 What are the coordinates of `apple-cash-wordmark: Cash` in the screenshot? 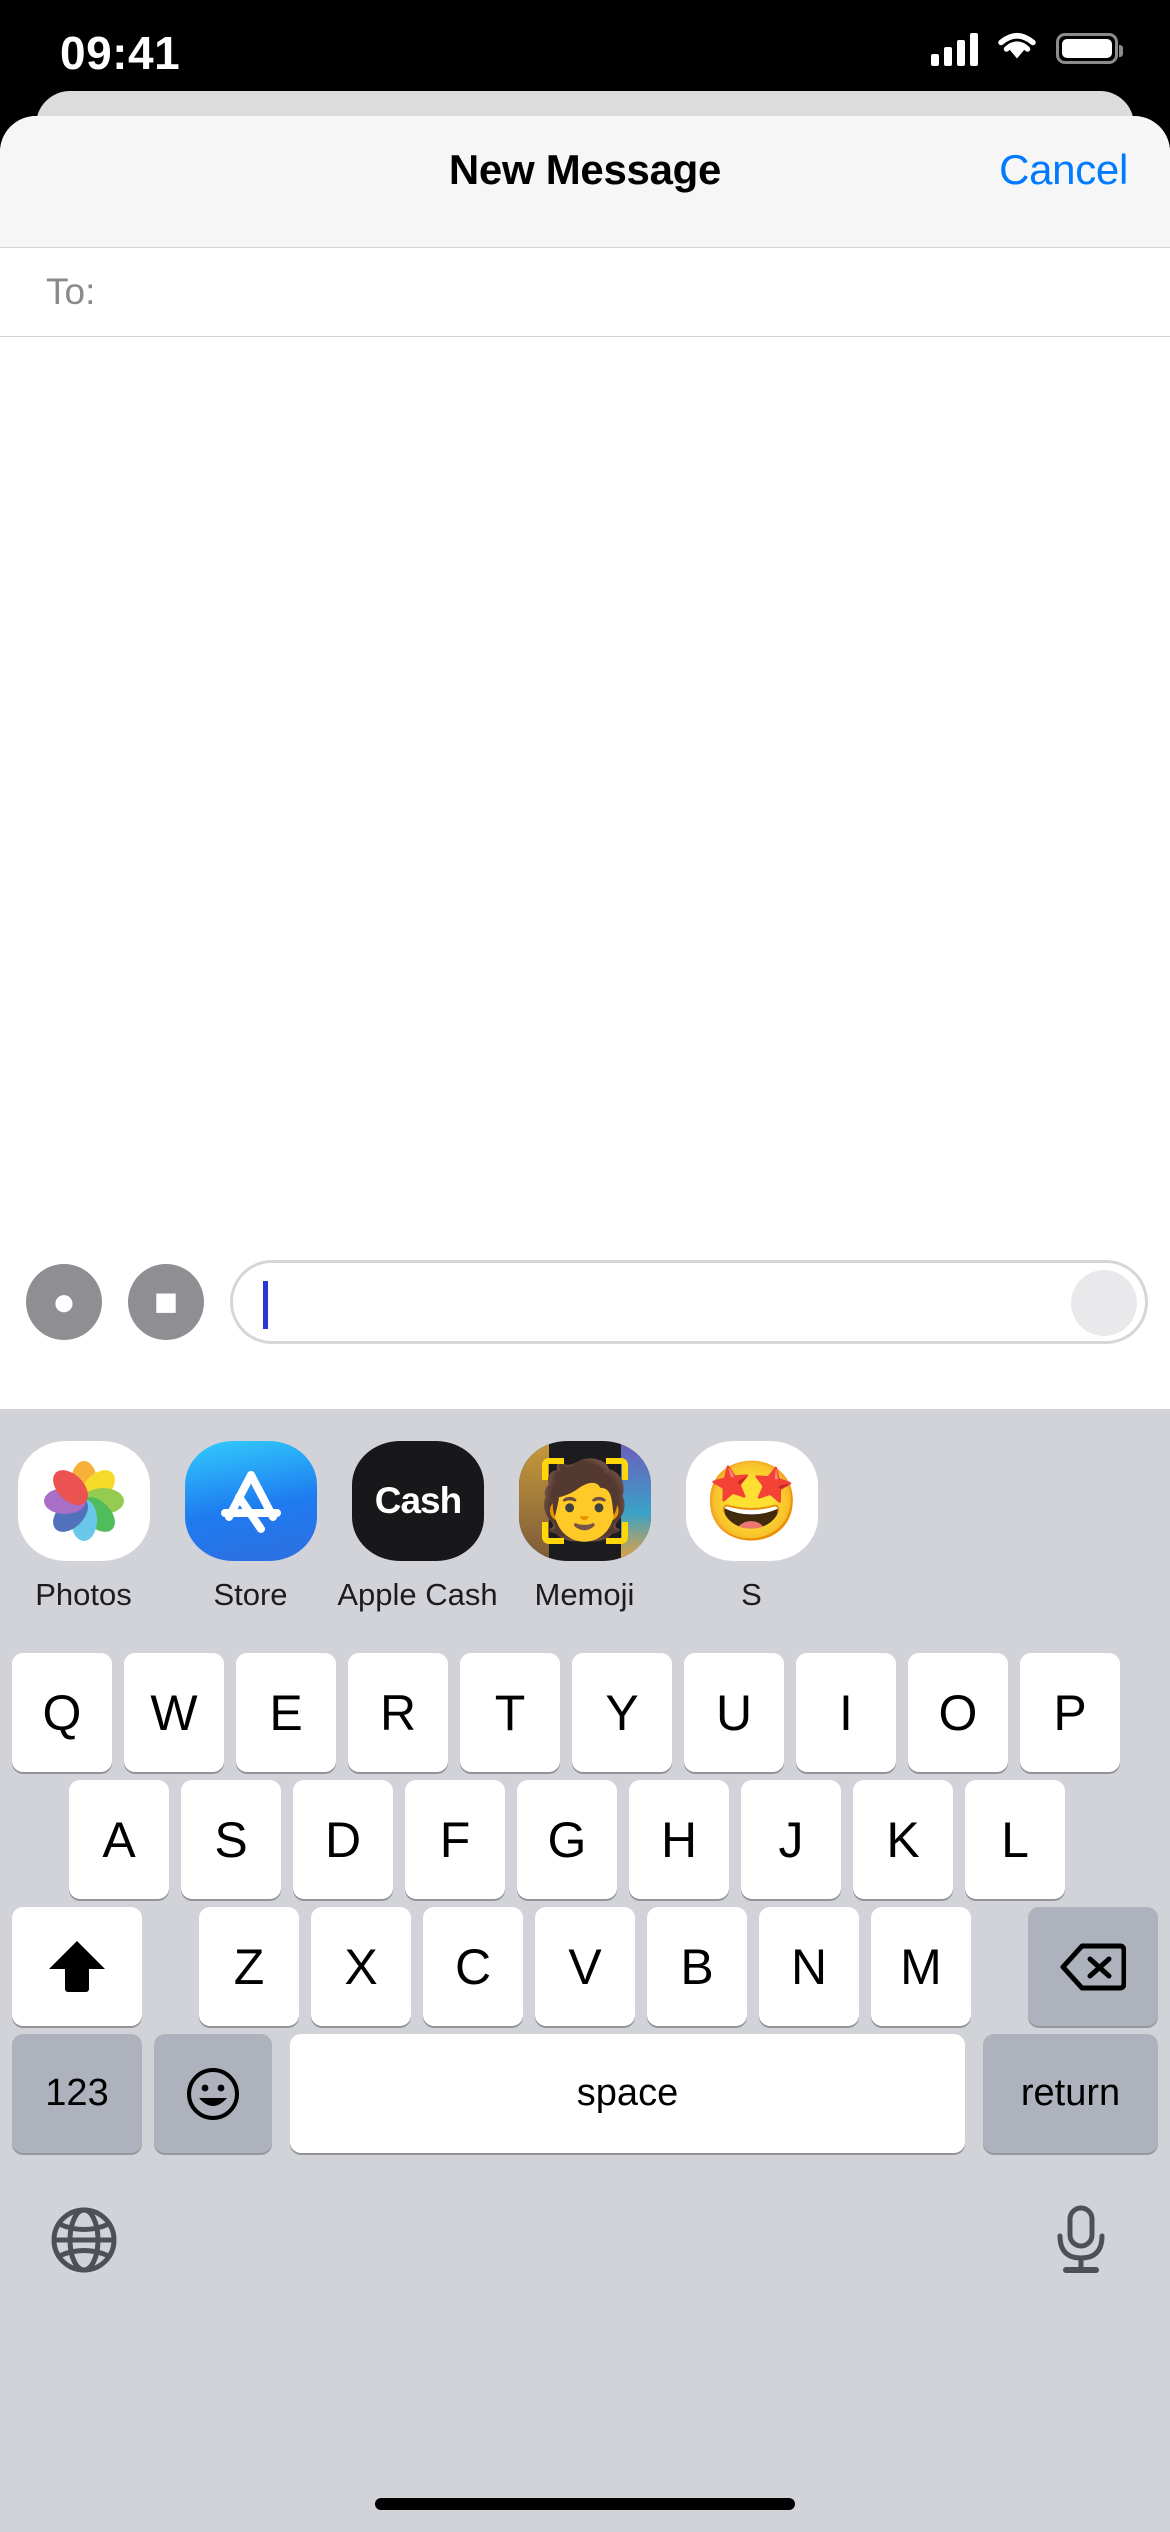 It's located at (418, 1500).